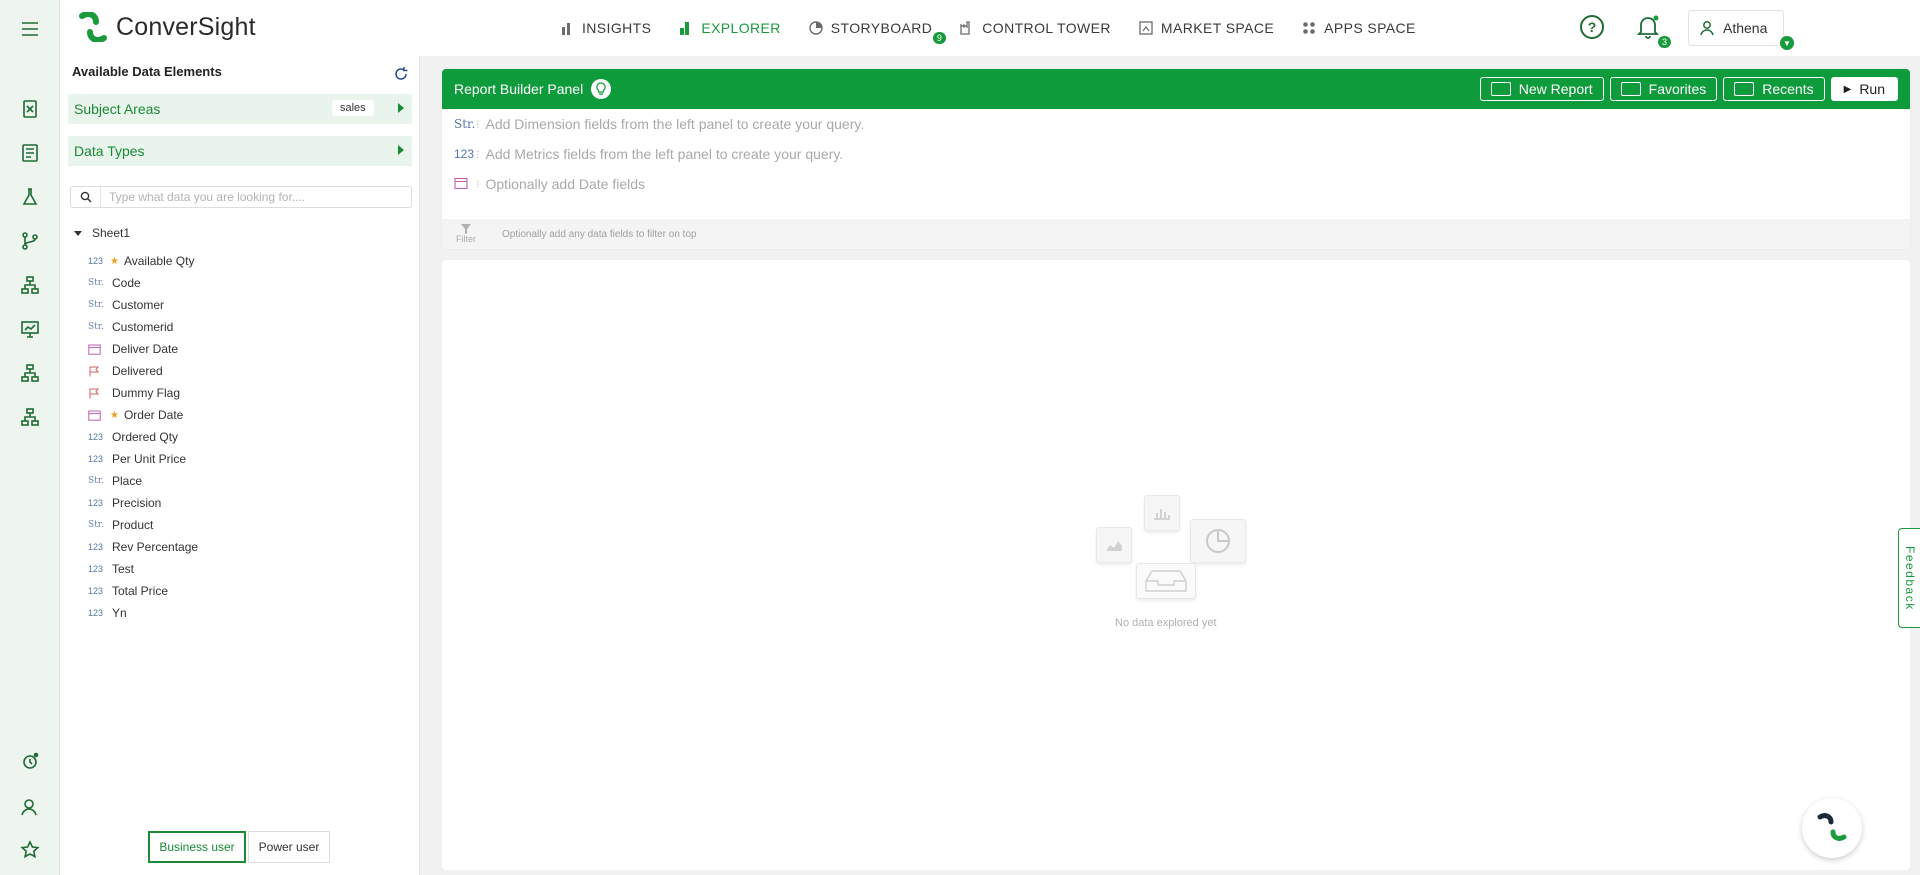 This screenshot has height=875, width=1920. Describe the element at coordinates (155, 547) in the screenshot. I see `field-label: Rev Percentage` at that location.